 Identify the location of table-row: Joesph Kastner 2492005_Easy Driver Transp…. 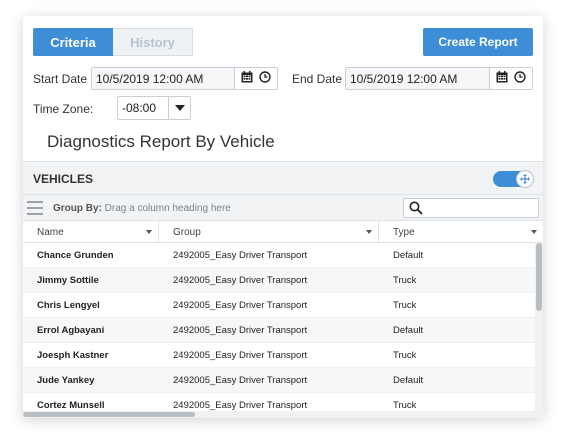
(279, 355).